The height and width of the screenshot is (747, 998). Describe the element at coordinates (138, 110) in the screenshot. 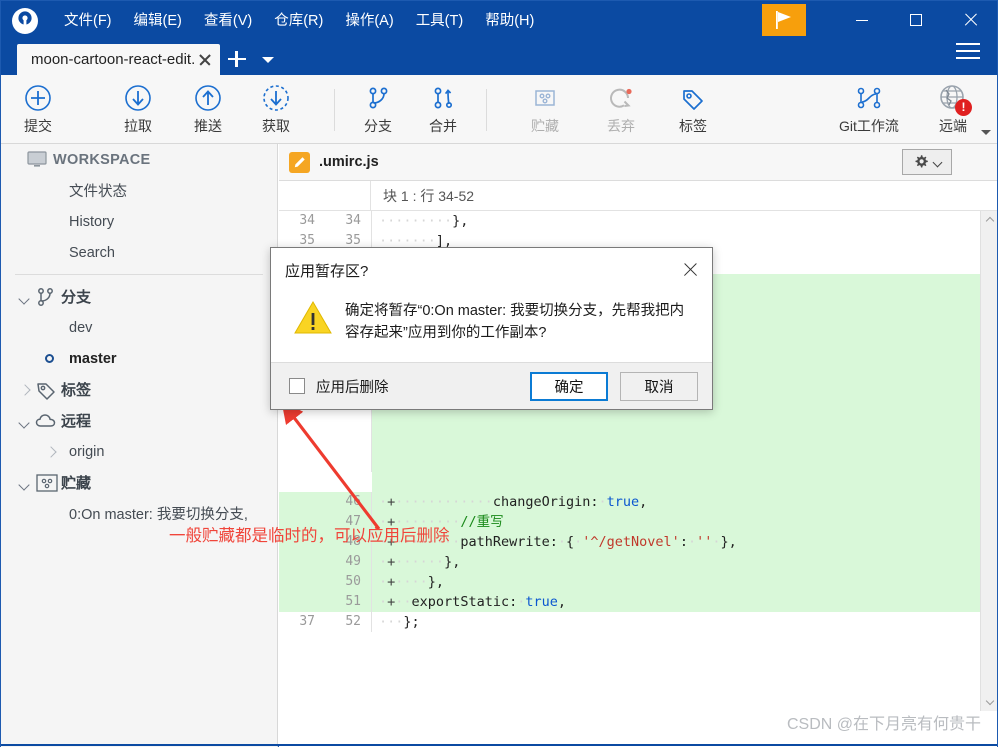

I see `pull-button: 拉取` at that location.